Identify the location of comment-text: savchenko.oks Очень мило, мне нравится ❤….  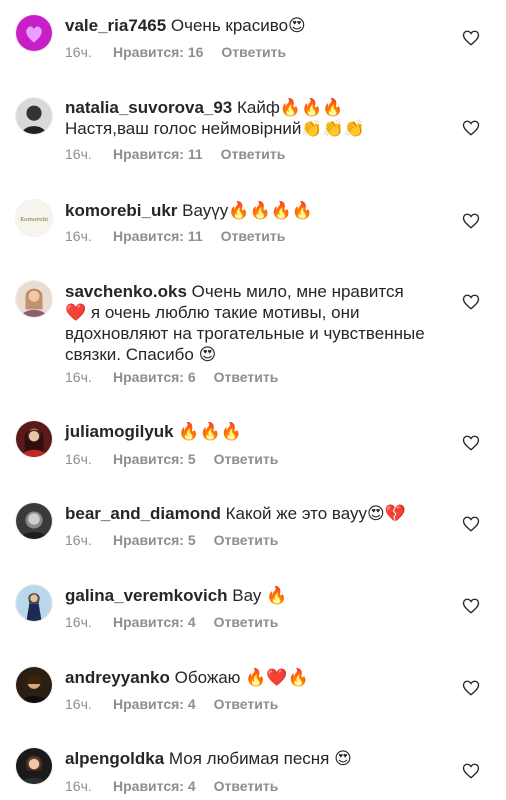
(245, 323).